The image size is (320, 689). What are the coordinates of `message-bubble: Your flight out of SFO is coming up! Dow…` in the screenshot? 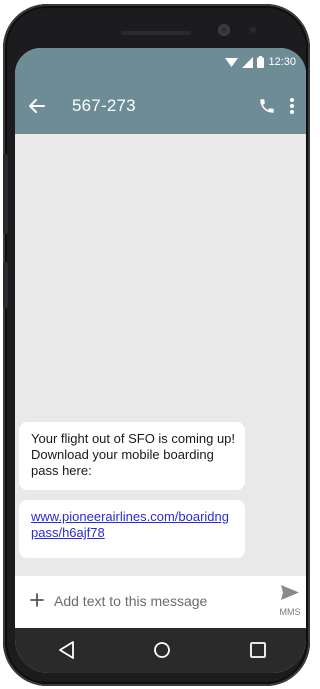 It's located at (132, 456).